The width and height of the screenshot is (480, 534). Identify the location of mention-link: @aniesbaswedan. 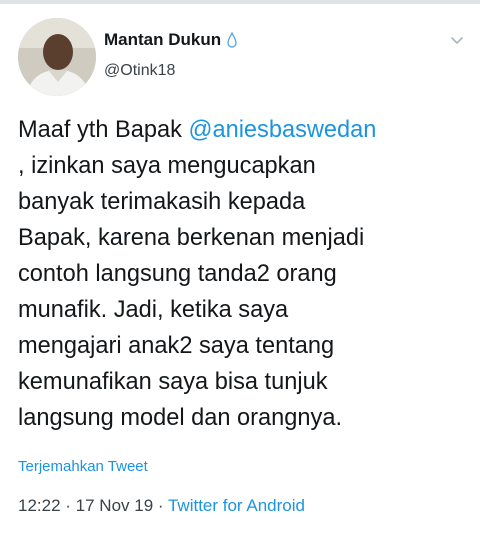
(283, 130).